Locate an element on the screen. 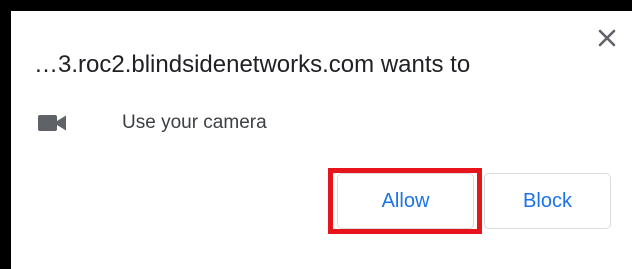  close-icon is located at coordinates (607, 38).